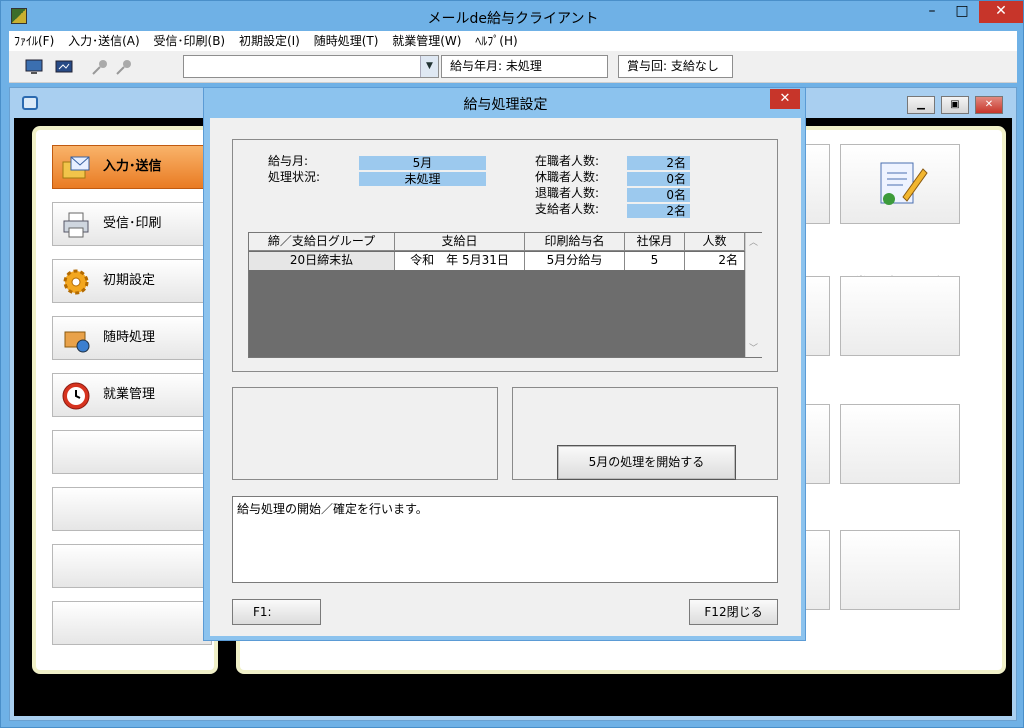 The image size is (1024, 728). What do you see at coordinates (76, 396) in the screenshot?
I see `clock-icon` at bounding box center [76, 396].